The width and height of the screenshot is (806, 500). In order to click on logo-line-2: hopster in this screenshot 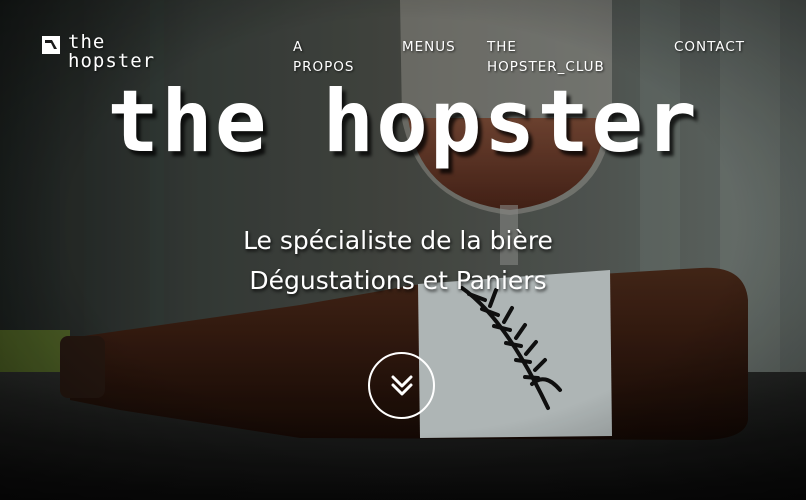, I will do `click(112, 61)`.